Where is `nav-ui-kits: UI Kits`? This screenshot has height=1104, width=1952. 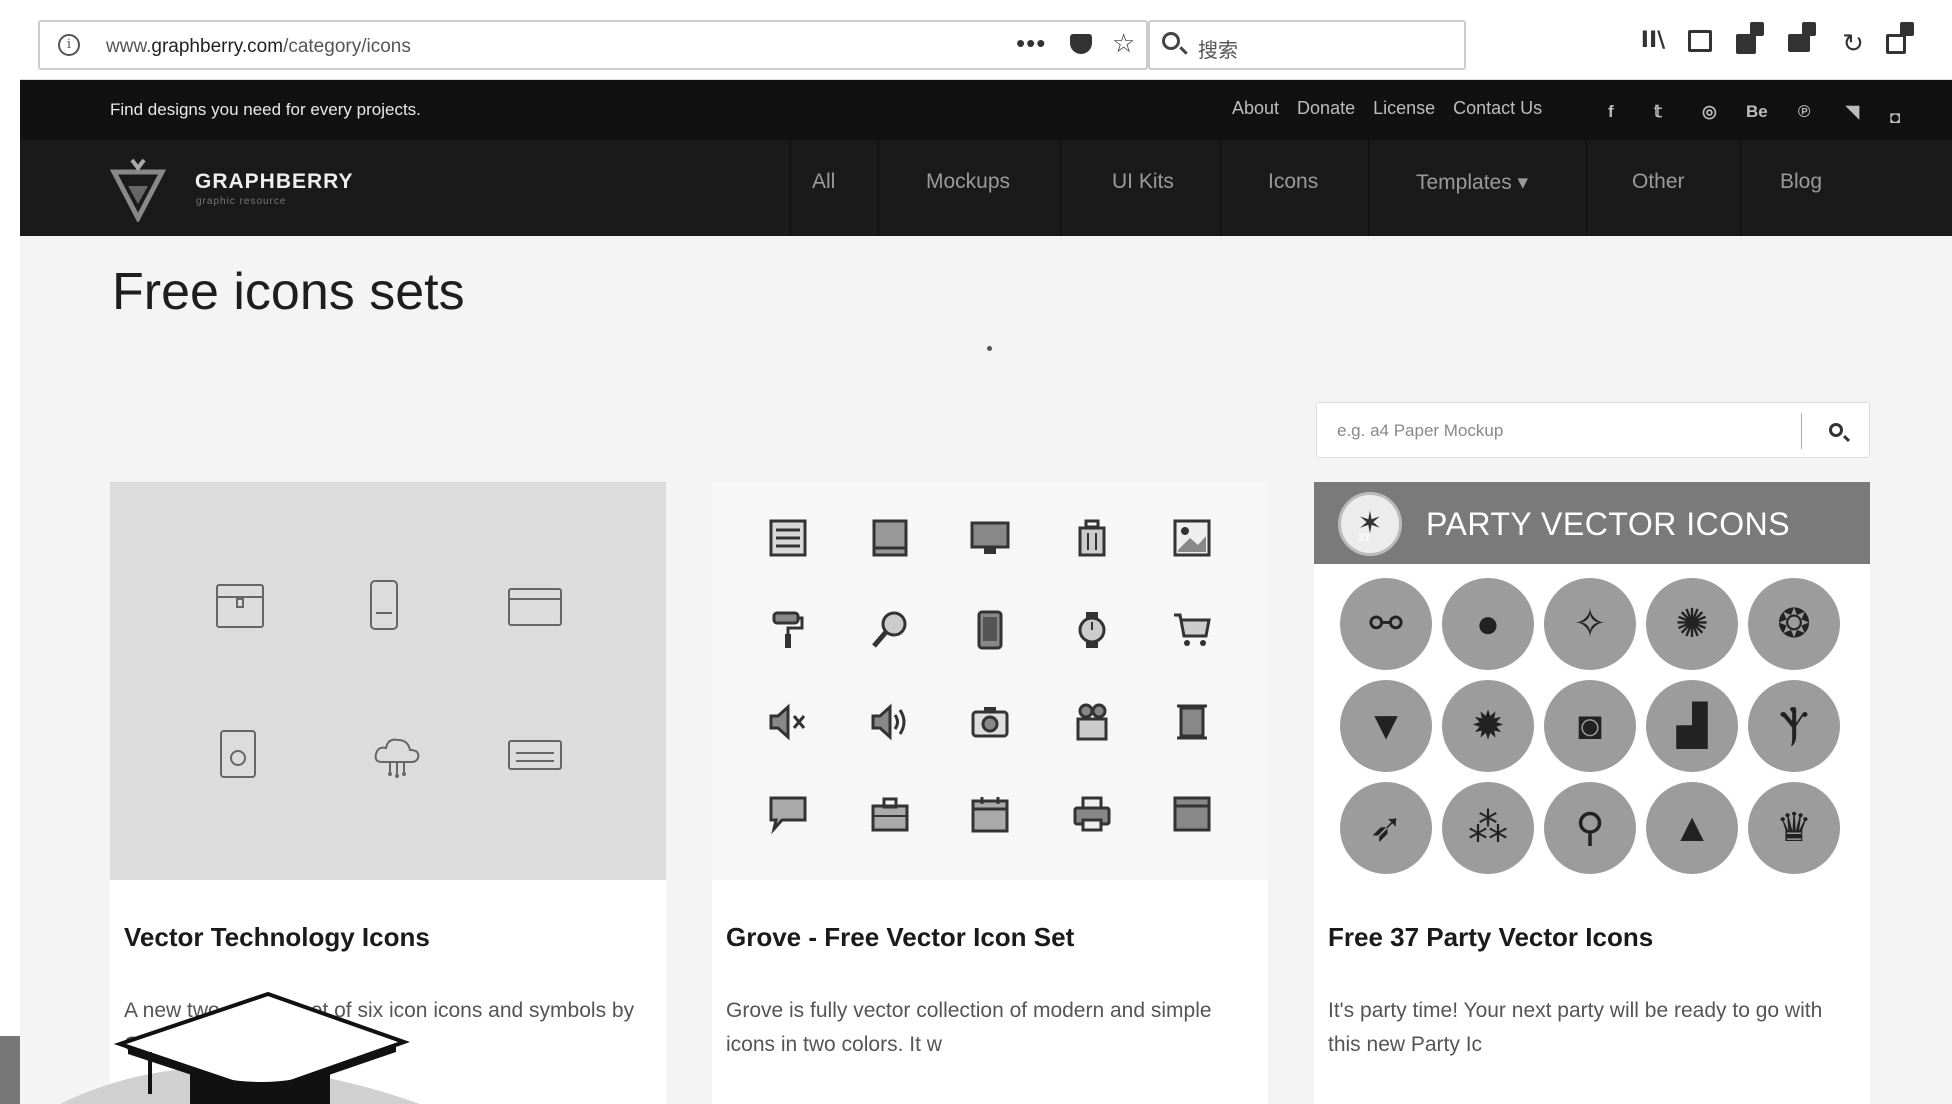
nav-ui-kits: UI Kits is located at coordinates (1143, 182).